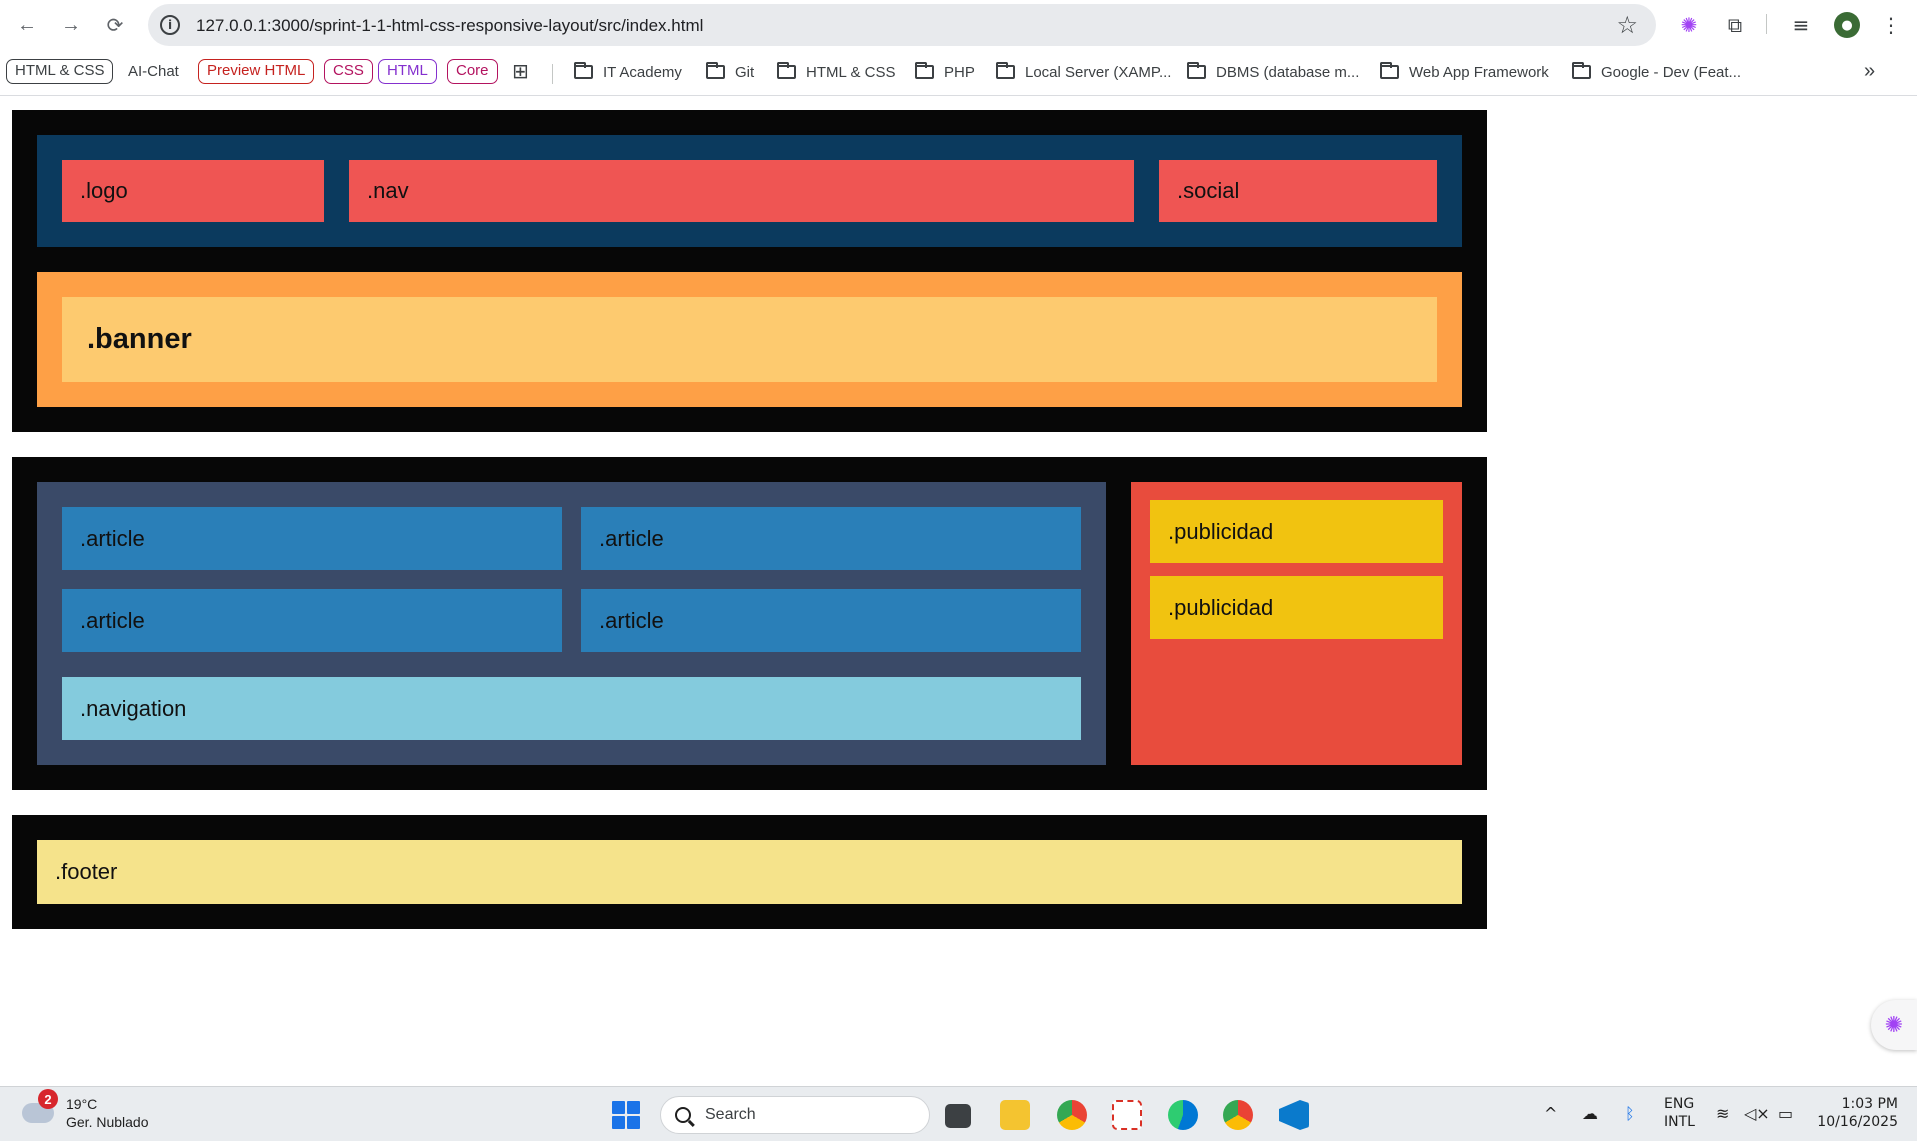 This screenshot has width=1917, height=1141. What do you see at coordinates (1891, 25) in the screenshot?
I see `menu-kebab-icon: ⋮` at bounding box center [1891, 25].